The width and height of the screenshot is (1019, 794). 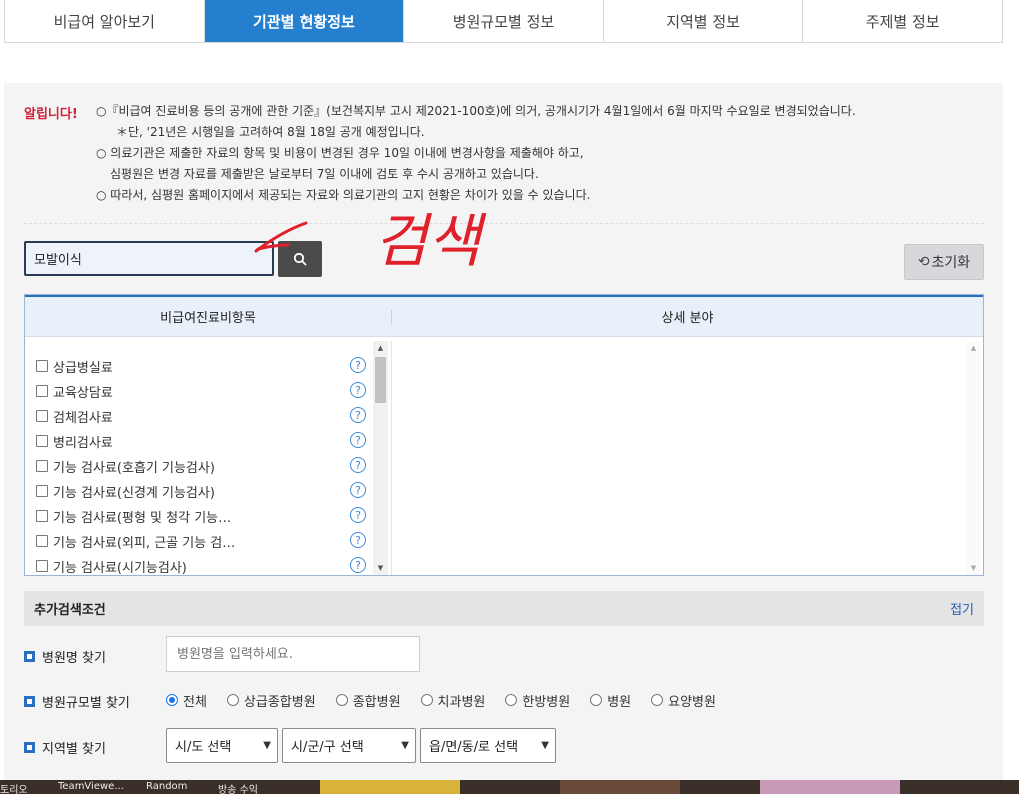 I want to click on radio-tertiary-hospital: 상급종합병원, so click(x=271, y=700).